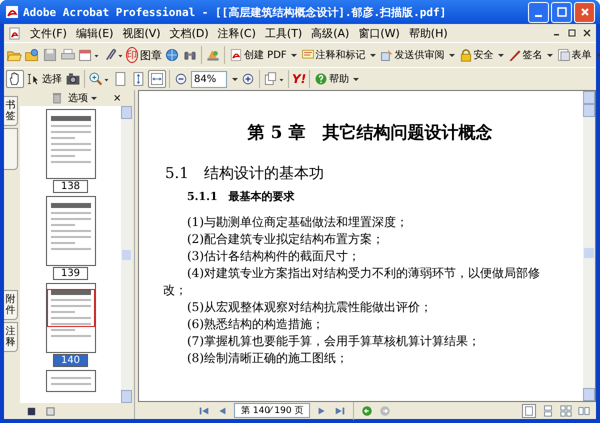 Image resolution: width=600 pixels, height=423 pixels. I want to click on first-page-icon, so click(204, 410).